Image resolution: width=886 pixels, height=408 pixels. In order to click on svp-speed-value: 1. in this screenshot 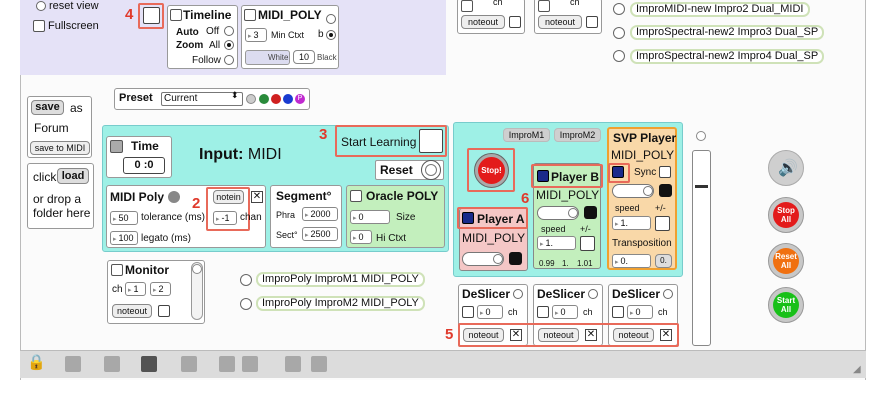, I will do `click(631, 223)`.